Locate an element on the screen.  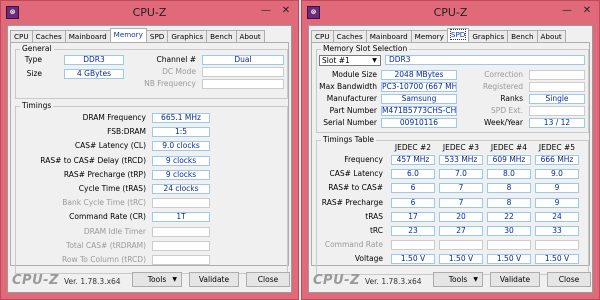
registered-value is located at coordinates (557, 87).